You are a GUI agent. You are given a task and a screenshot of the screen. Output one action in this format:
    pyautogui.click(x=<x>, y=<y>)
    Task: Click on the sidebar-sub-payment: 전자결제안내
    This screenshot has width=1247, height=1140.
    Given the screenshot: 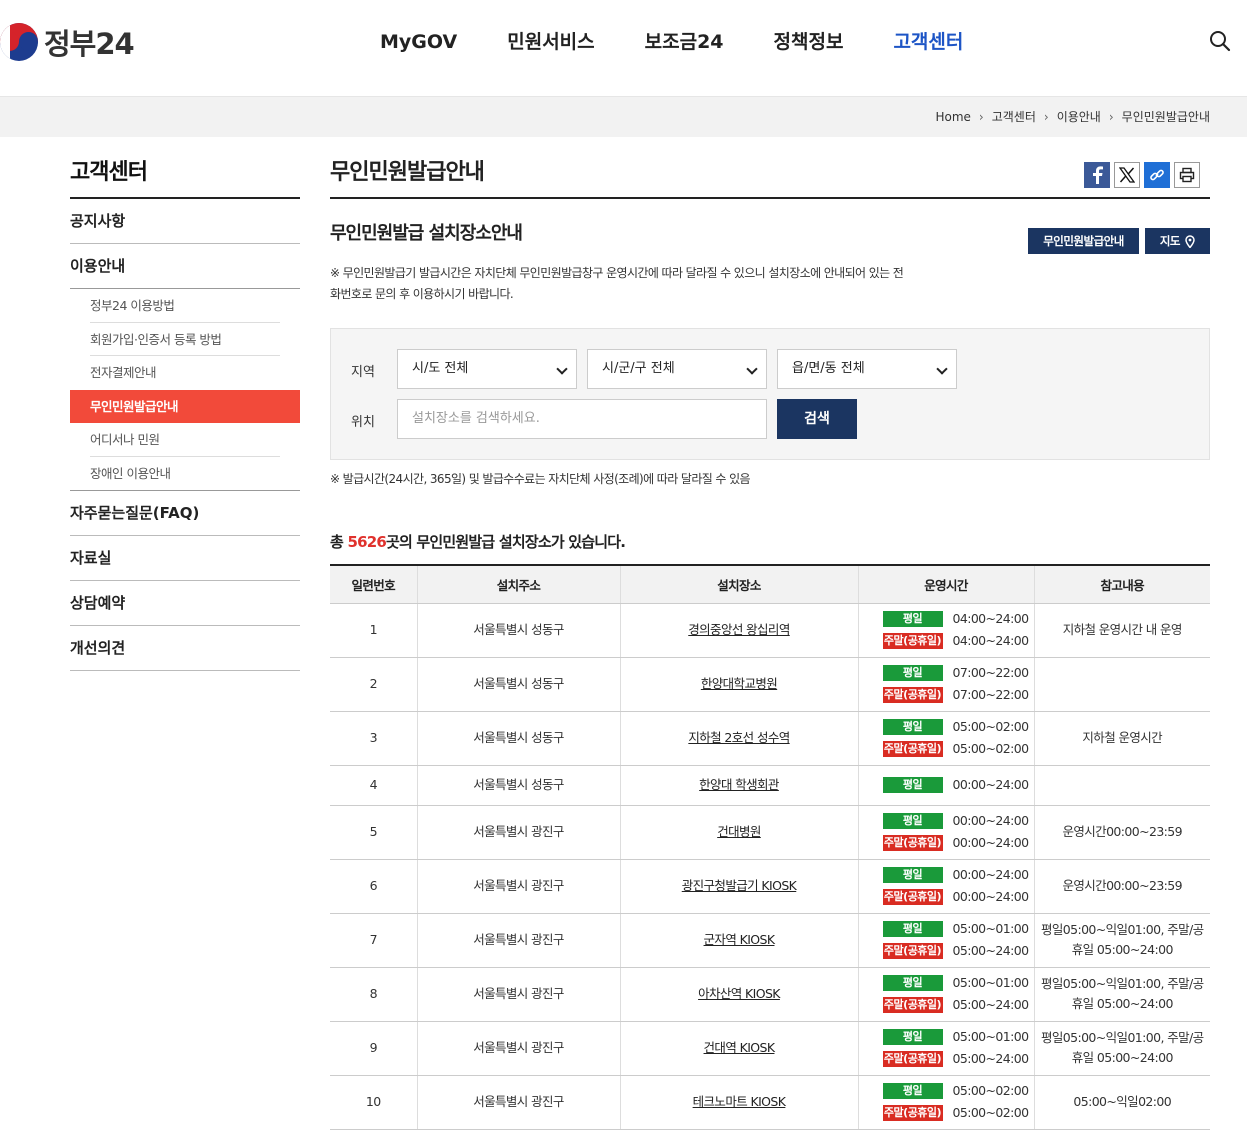 What is the action you would take?
    pyautogui.click(x=185, y=373)
    